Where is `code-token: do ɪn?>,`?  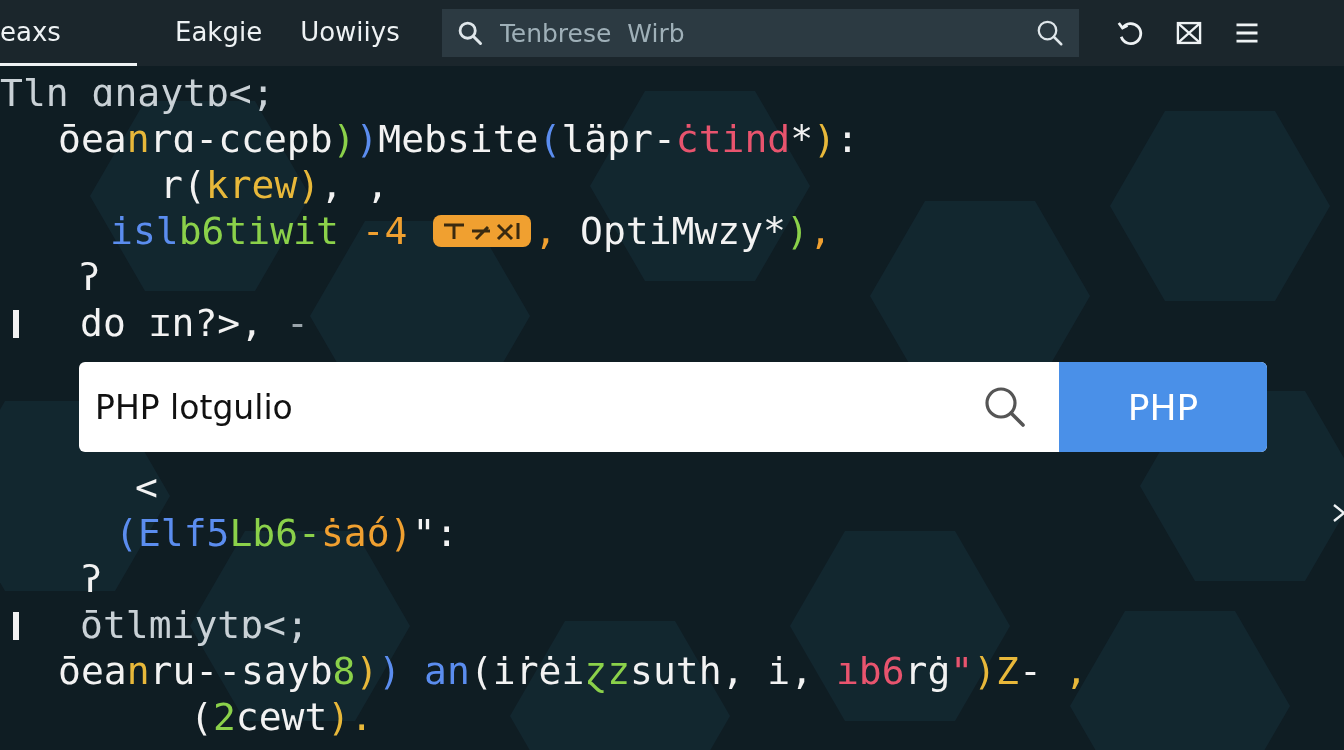 code-token: do ɪn?>, is located at coordinates (172, 323).